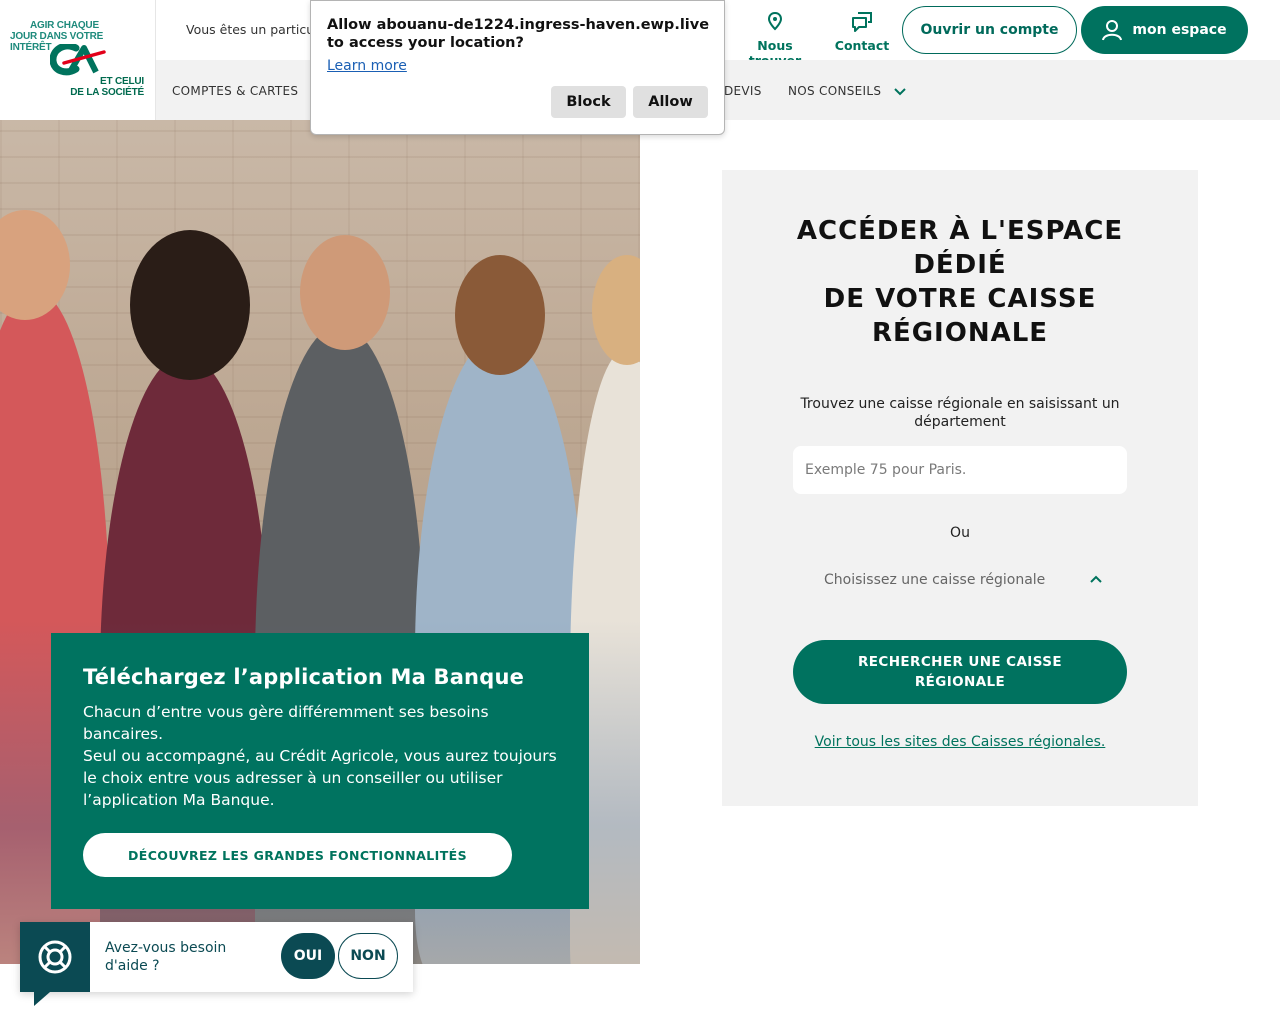 The image size is (1280, 1024). I want to click on caisse-select-value: Choisissez une caisse régionale, so click(935, 580).